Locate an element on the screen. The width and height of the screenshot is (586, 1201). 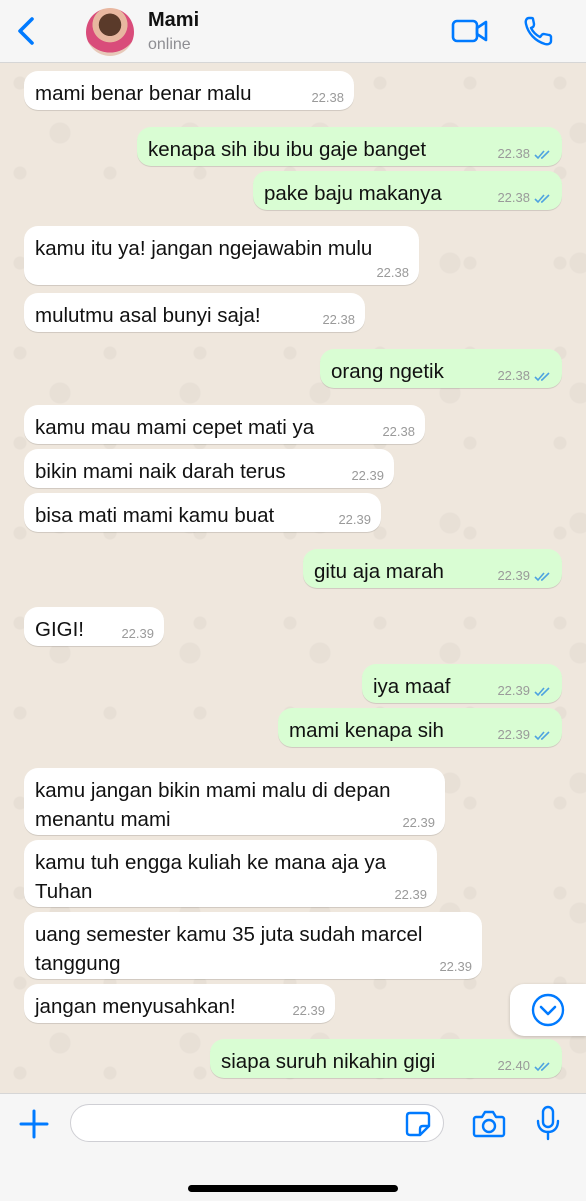
message-outgoing: iya maaf 22.39 is located at coordinates (462, 683).